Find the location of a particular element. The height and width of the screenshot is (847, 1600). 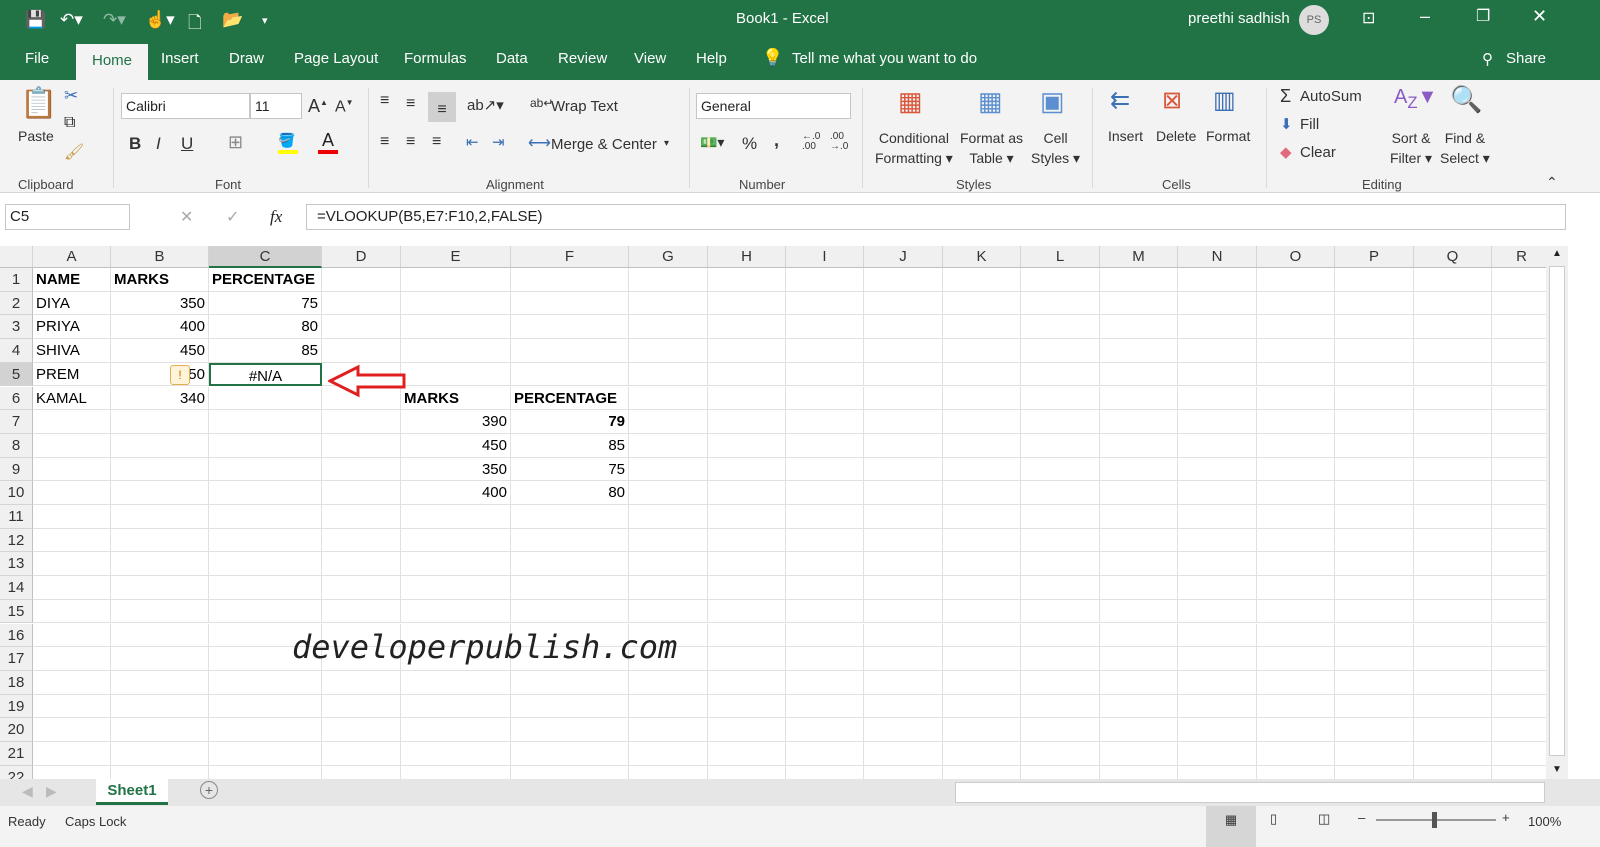

cell-L17 is located at coordinates (1060, 659).